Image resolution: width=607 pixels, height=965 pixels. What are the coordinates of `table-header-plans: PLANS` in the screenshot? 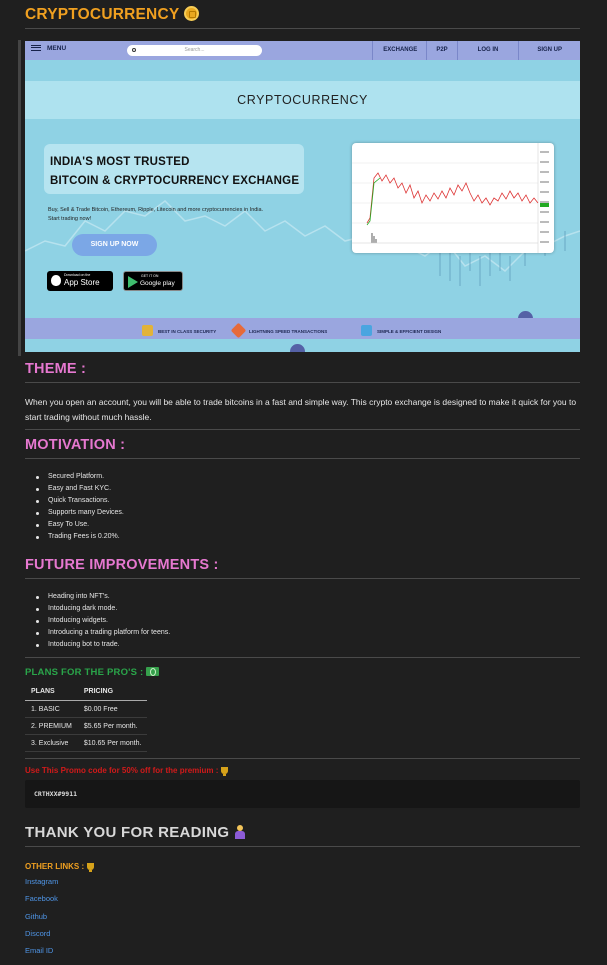 It's located at (51, 693).